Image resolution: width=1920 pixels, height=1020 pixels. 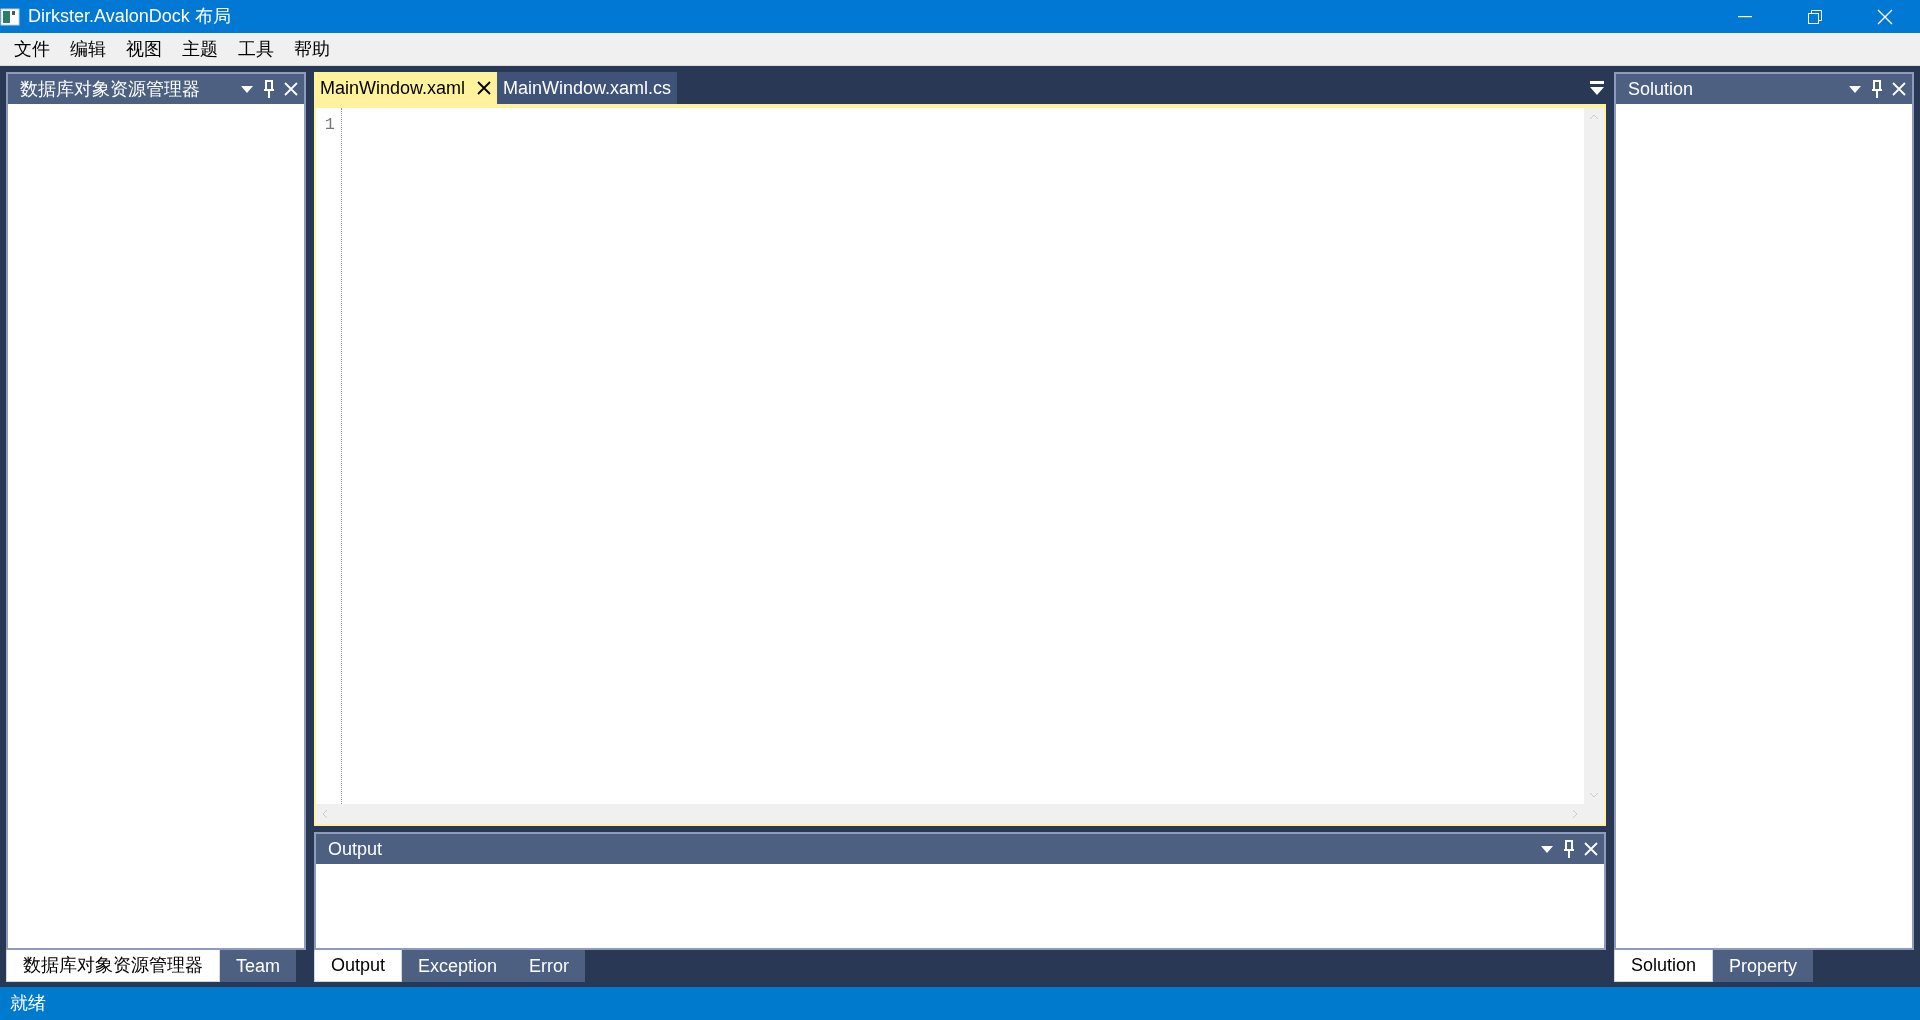 What do you see at coordinates (1597, 88) in the screenshot?
I see `tab-overflow-icon` at bounding box center [1597, 88].